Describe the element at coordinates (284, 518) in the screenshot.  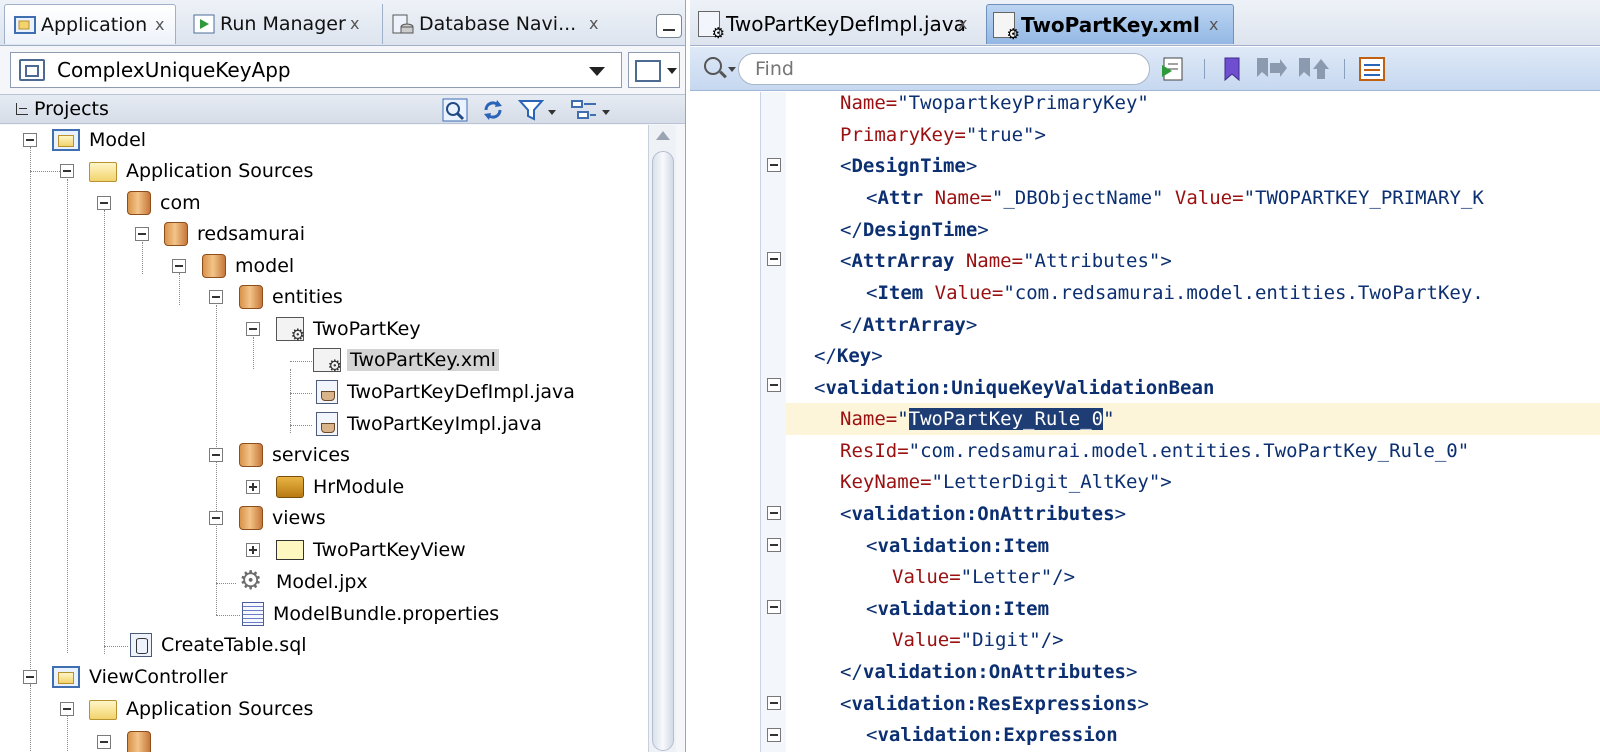
I see `tree-node-package-views: views` at that location.